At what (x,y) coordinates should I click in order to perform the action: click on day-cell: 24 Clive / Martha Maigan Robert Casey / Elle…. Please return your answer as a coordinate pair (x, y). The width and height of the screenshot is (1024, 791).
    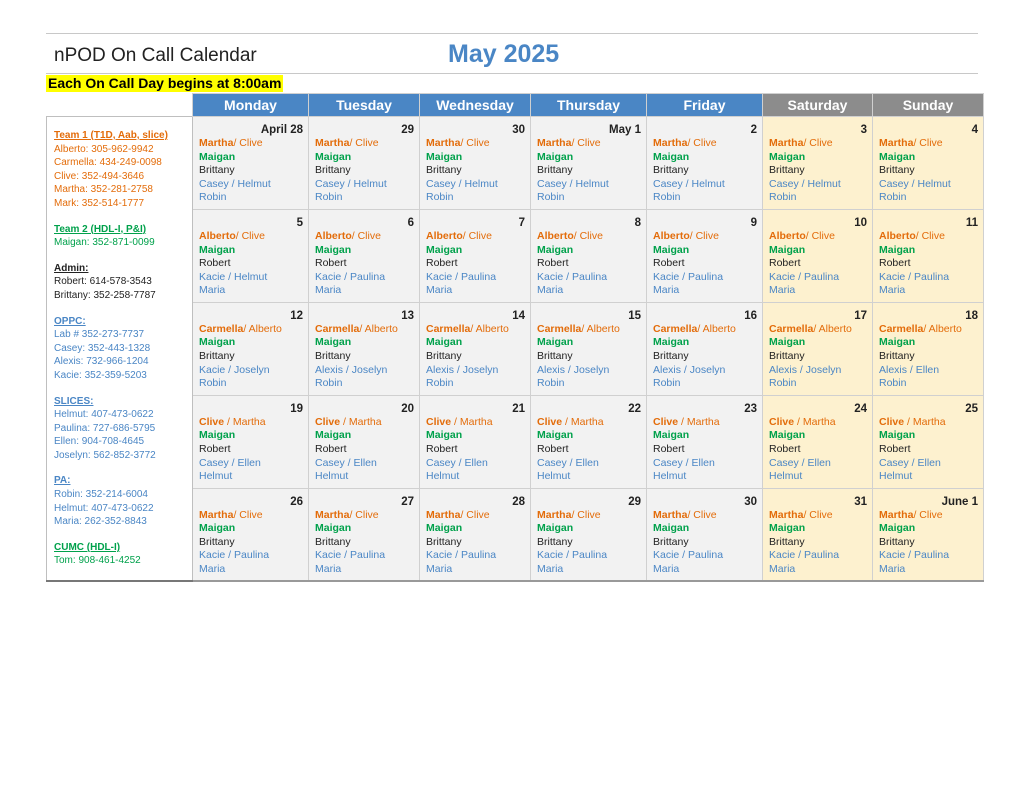
    Looking at the image, I should click on (817, 441).